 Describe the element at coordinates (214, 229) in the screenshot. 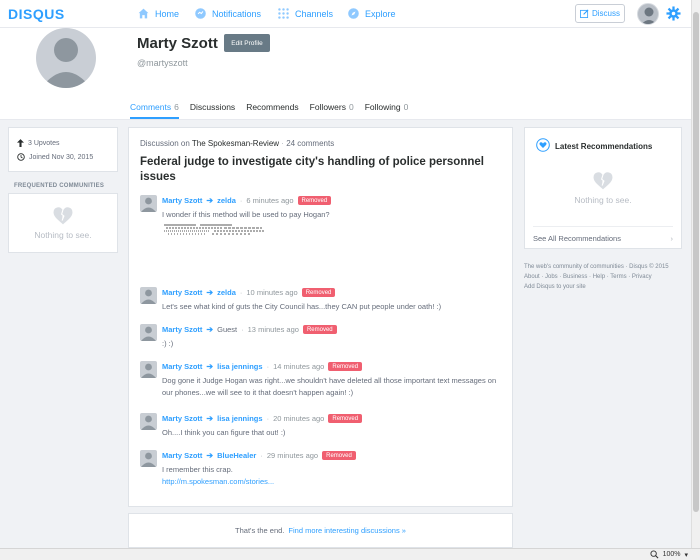

I see `embedded-image-placeholder` at that location.